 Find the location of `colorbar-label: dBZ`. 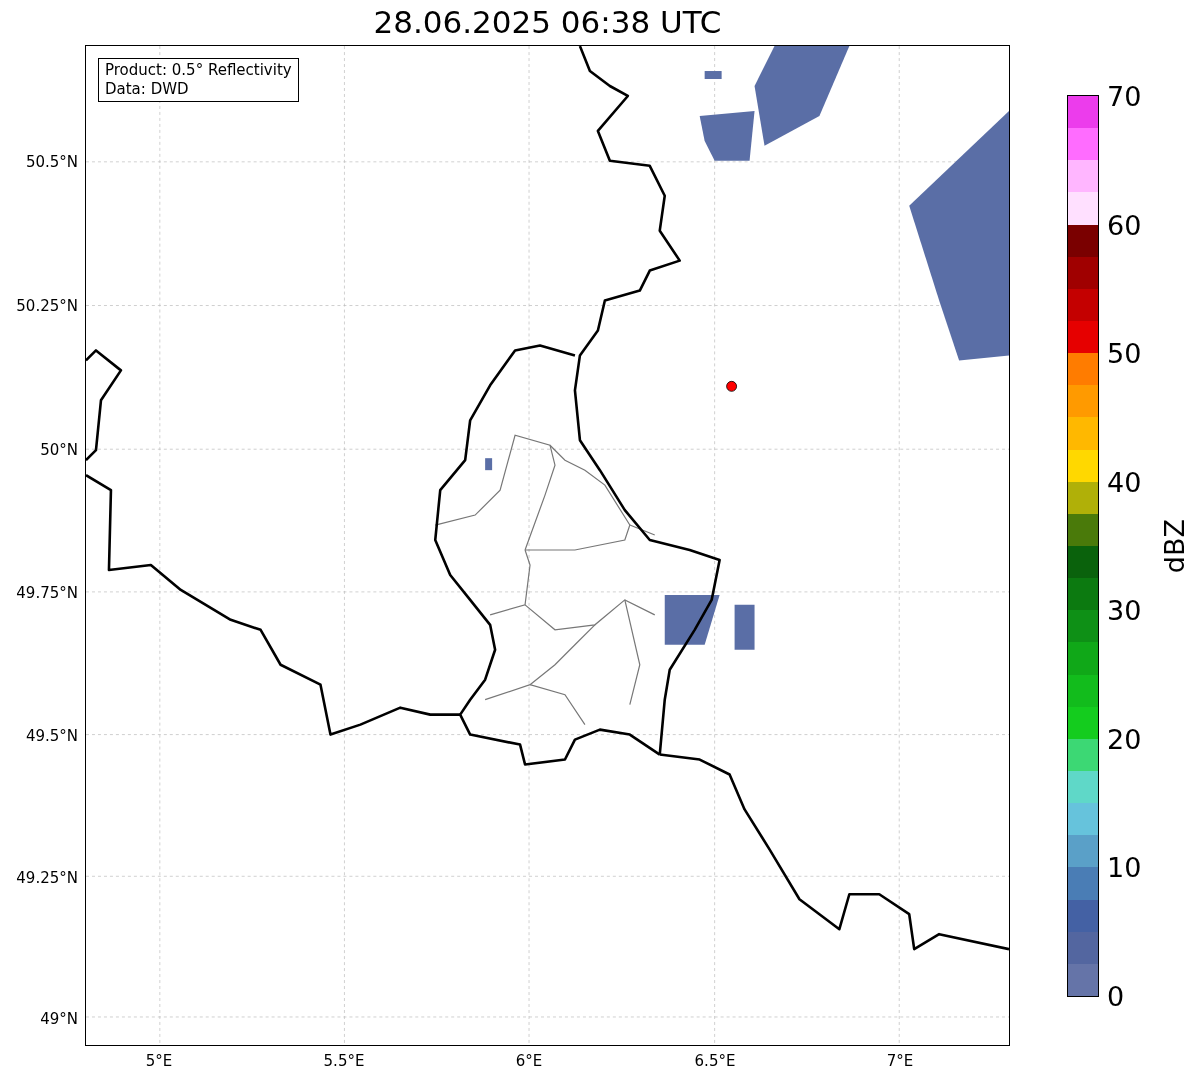

colorbar-label: dBZ is located at coordinates (1174, 546).